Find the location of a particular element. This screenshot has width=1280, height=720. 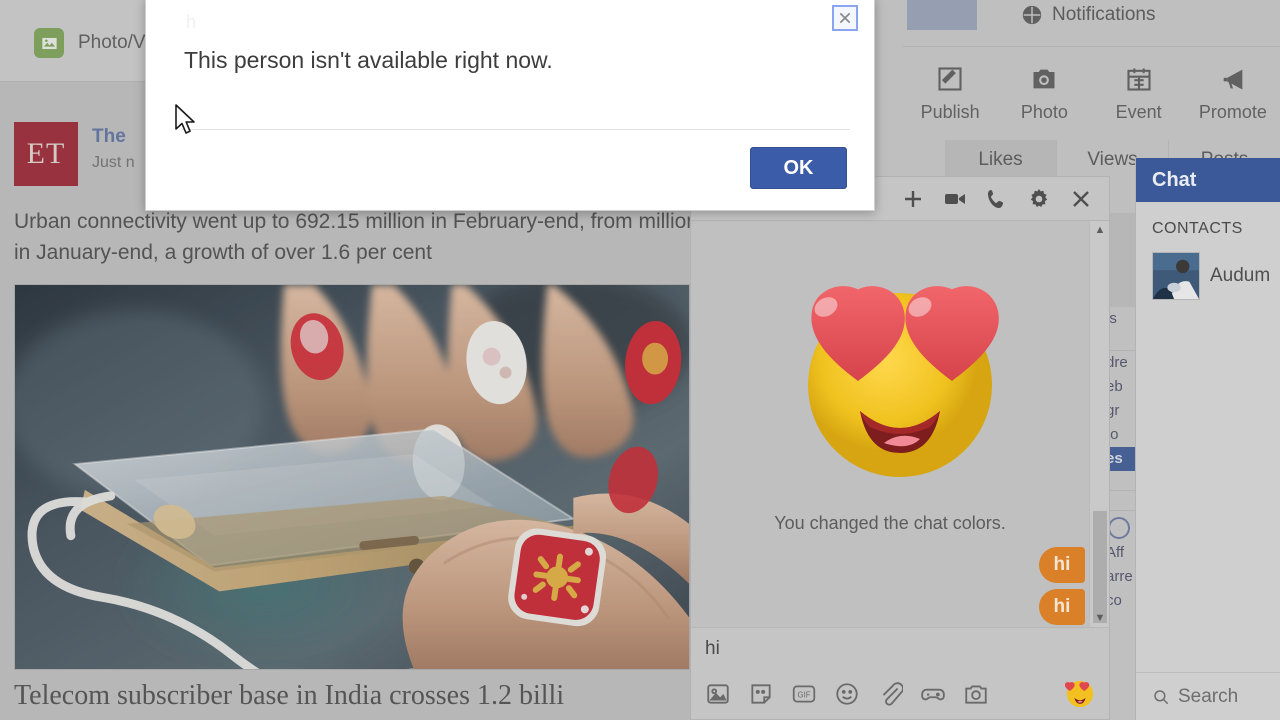

voice-call-icon is located at coordinates (997, 199).